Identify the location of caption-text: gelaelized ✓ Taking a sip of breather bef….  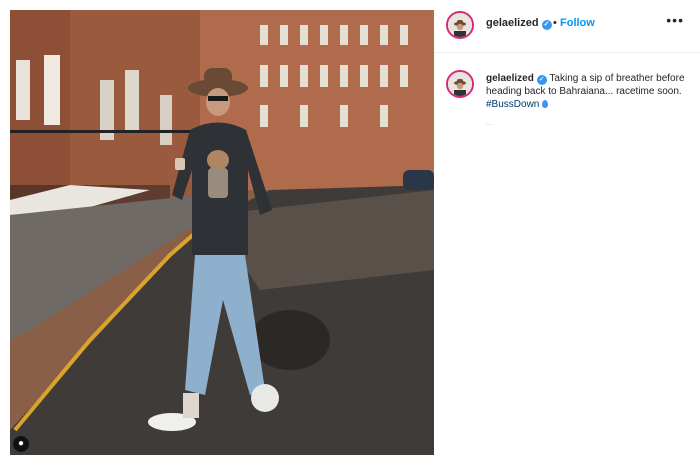
(586, 91).